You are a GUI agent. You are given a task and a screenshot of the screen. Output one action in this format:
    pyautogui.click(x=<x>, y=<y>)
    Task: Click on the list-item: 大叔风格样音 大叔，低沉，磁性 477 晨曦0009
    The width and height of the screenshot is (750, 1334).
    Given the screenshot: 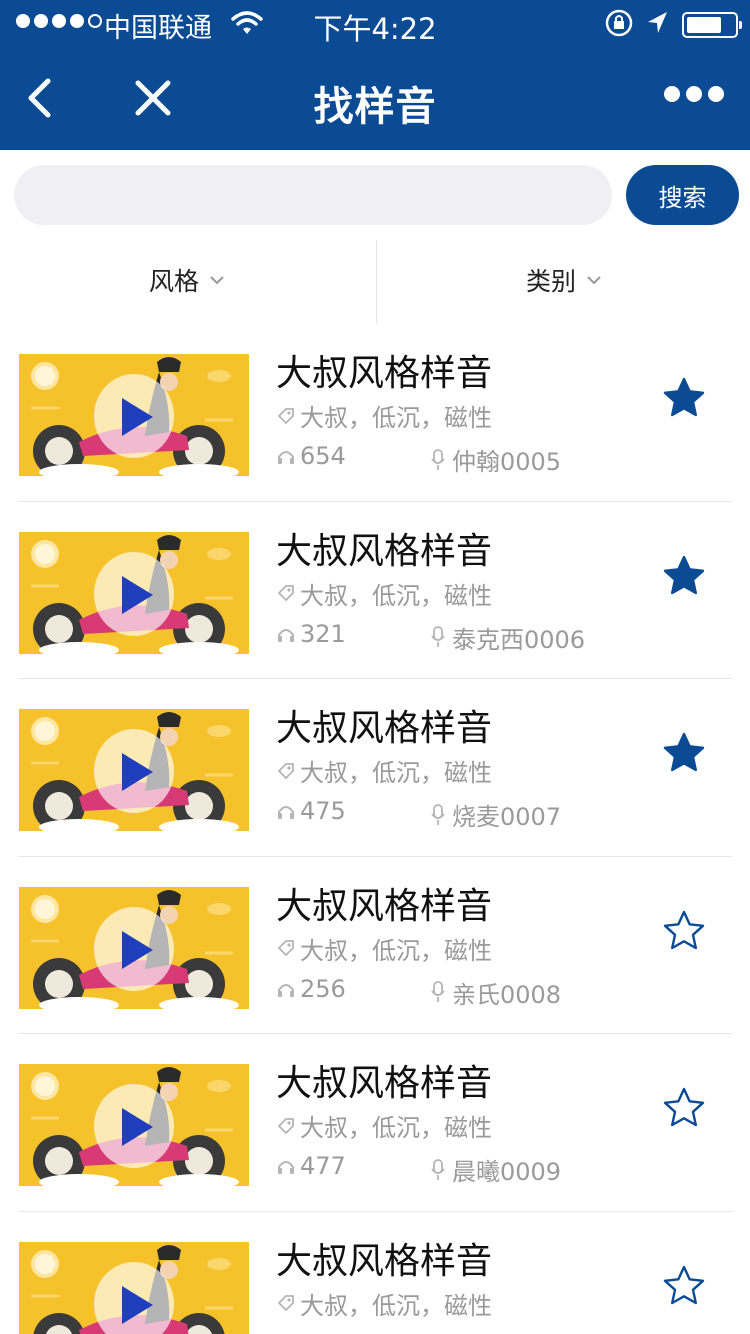 What is the action you would take?
    pyautogui.click(x=375, y=1123)
    